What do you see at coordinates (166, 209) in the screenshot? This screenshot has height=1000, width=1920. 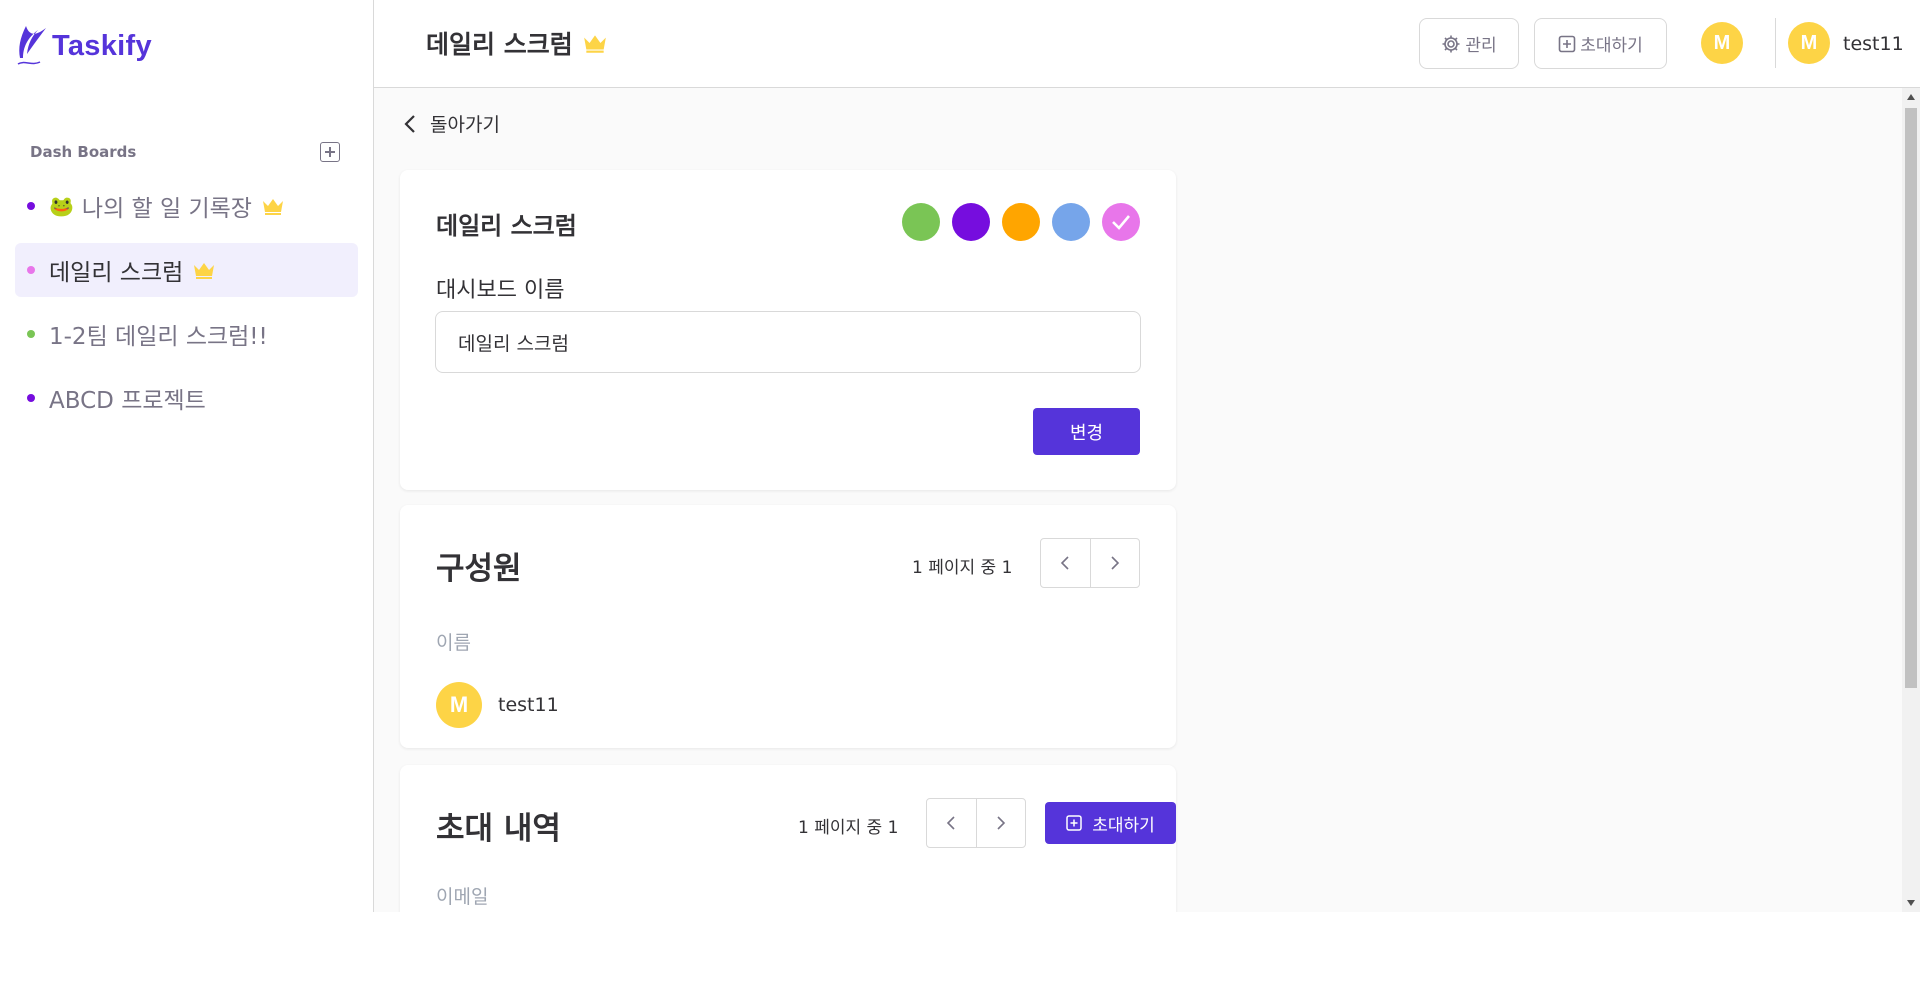 I see `sidebar-item-label: 나의 할 일 기록장` at bounding box center [166, 209].